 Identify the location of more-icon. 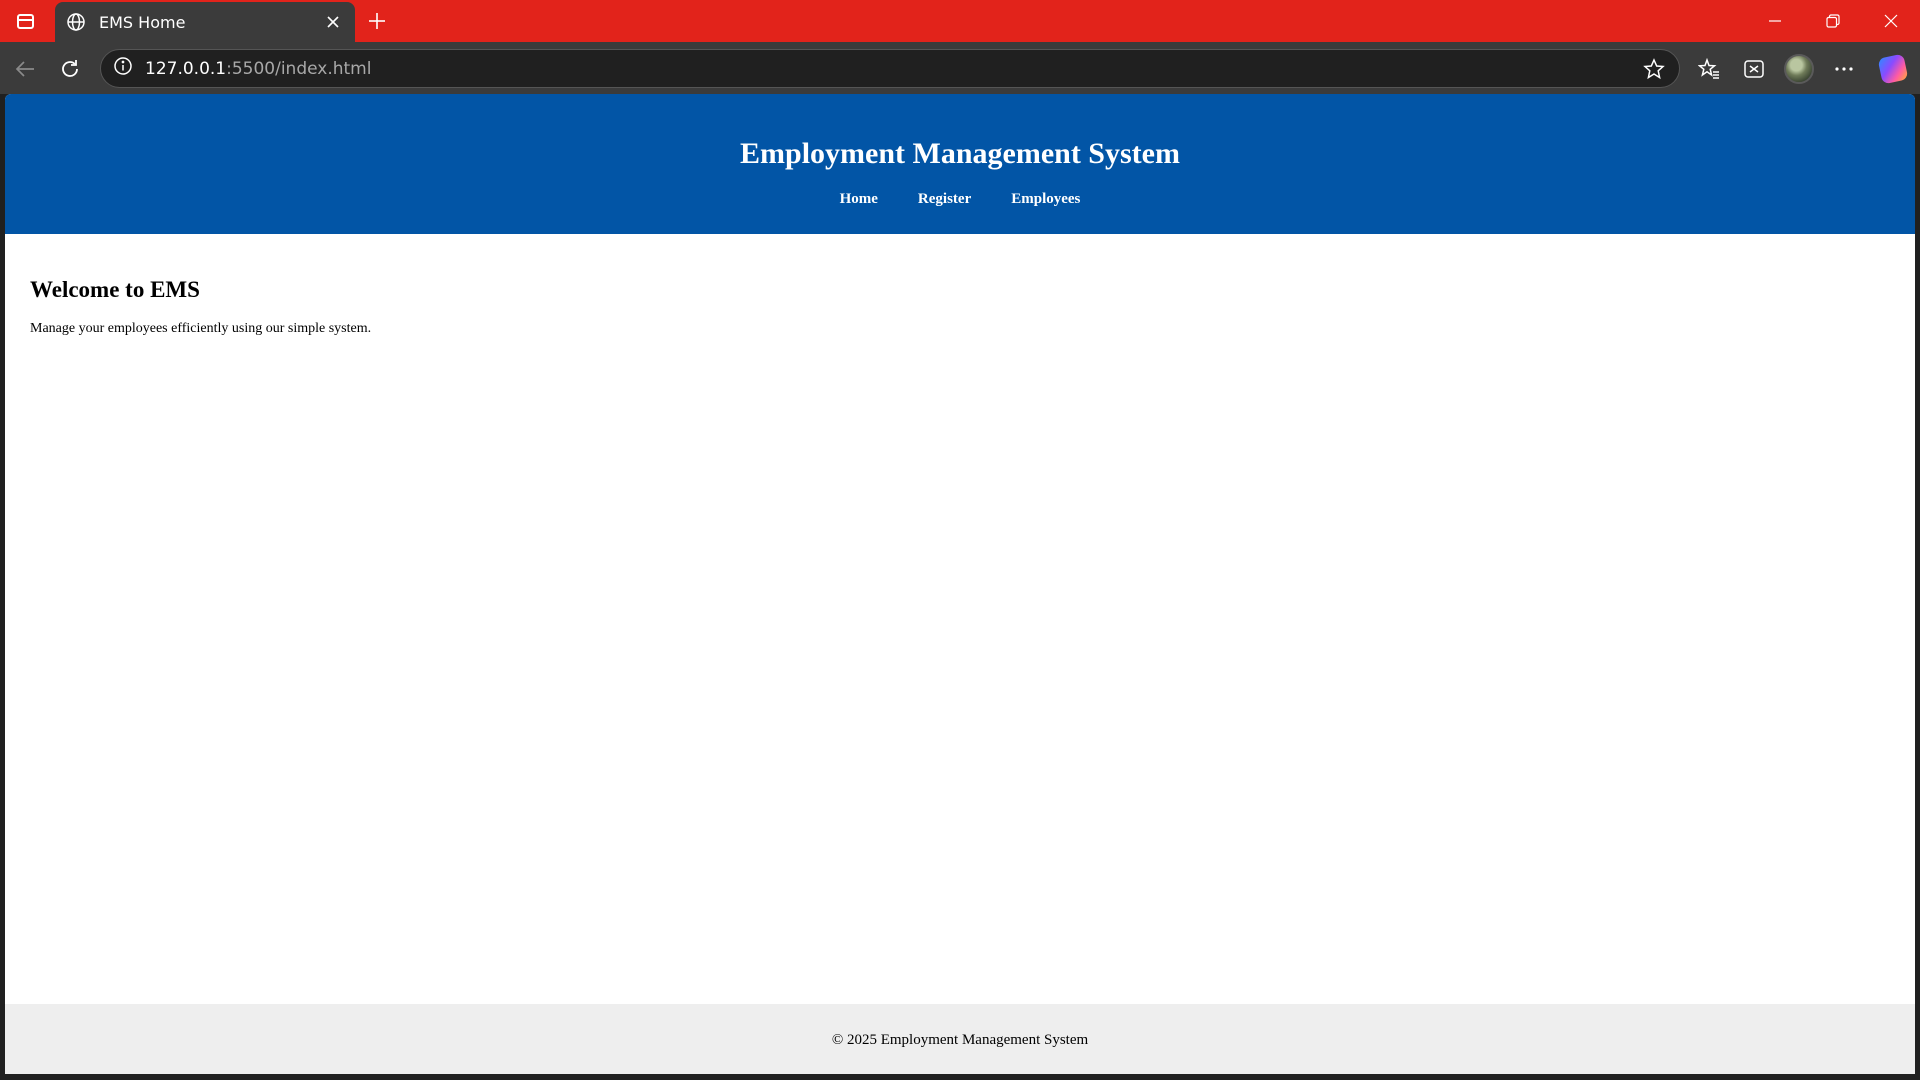
(1844, 69).